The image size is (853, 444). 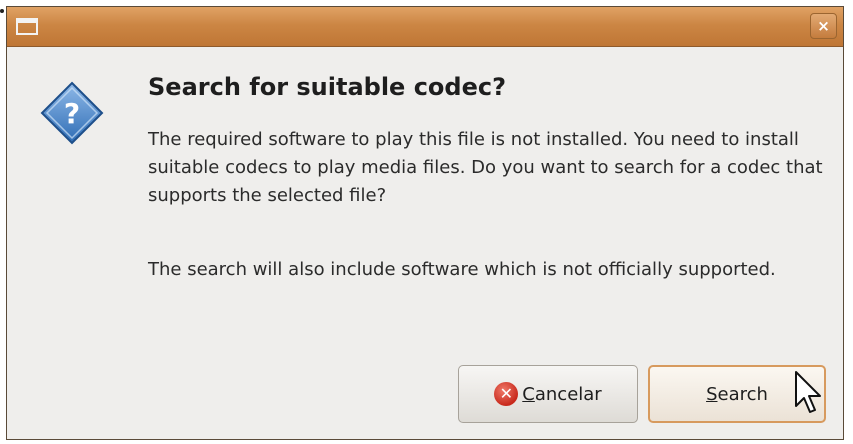 I want to click on cancel-label-rest: ancelar, so click(x=568, y=394).